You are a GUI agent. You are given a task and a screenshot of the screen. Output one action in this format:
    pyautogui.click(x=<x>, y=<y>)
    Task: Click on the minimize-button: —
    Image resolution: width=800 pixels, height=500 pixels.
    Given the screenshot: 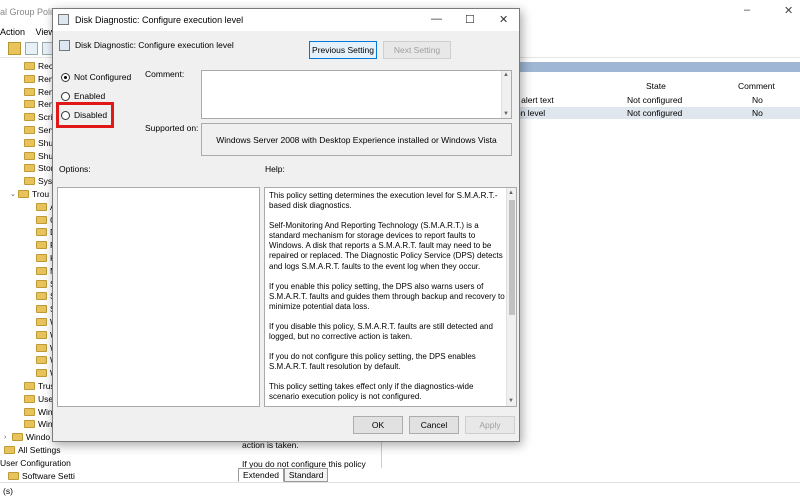 What is the action you would take?
    pyautogui.click(x=436, y=19)
    